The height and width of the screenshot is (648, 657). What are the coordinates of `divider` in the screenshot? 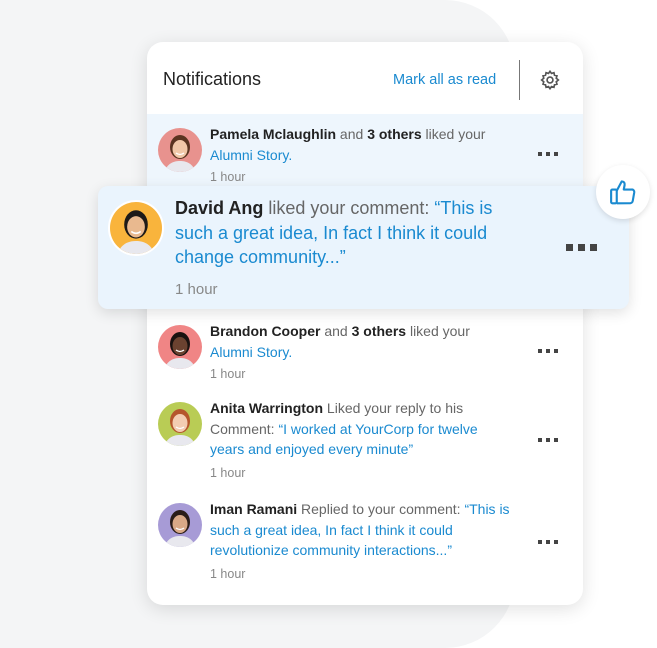 It's located at (519, 80).